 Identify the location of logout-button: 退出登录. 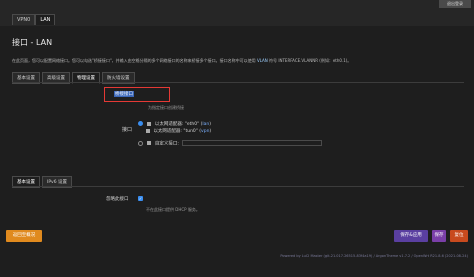
(455, 4).